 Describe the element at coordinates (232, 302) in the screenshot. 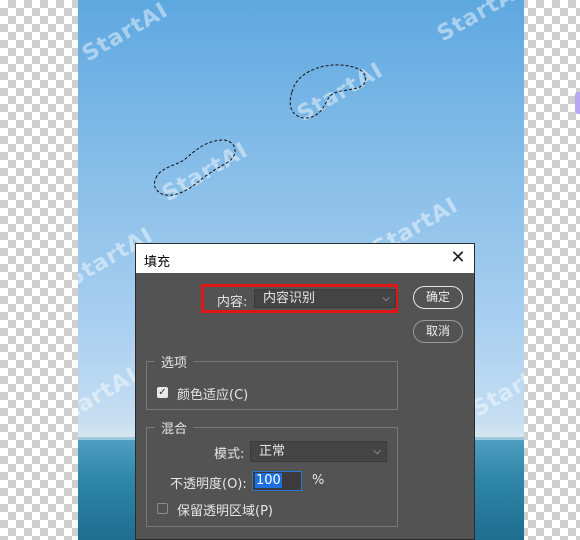

I see `content-label: 内容:` at that location.